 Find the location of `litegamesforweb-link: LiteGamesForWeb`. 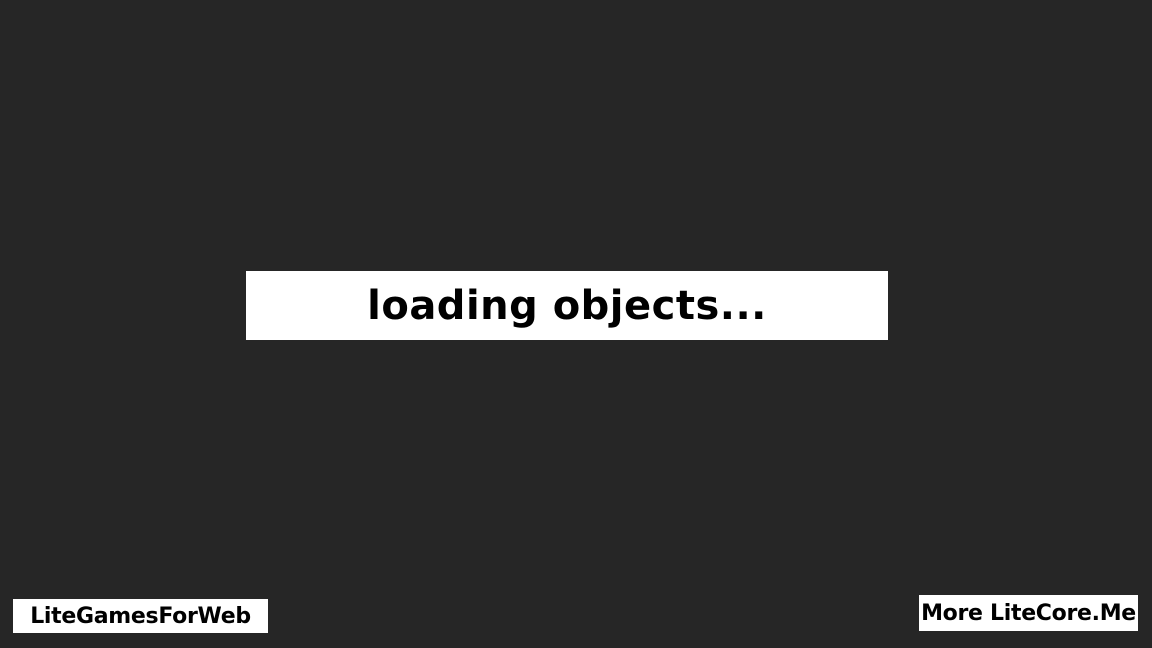

litegamesforweb-link: LiteGamesForWeb is located at coordinates (140, 616).